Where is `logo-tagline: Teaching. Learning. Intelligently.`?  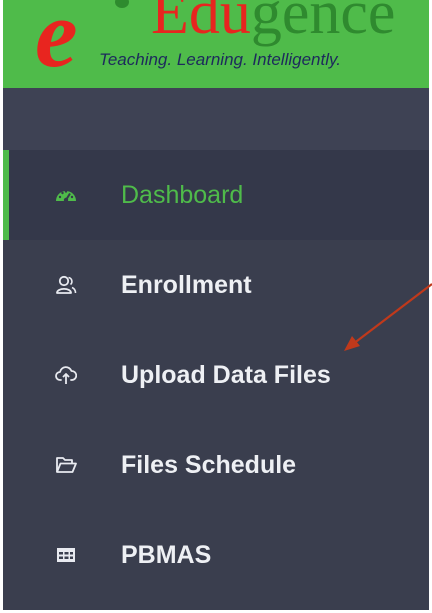 logo-tagline: Teaching. Learning. Intelligently. is located at coordinates (220, 59).